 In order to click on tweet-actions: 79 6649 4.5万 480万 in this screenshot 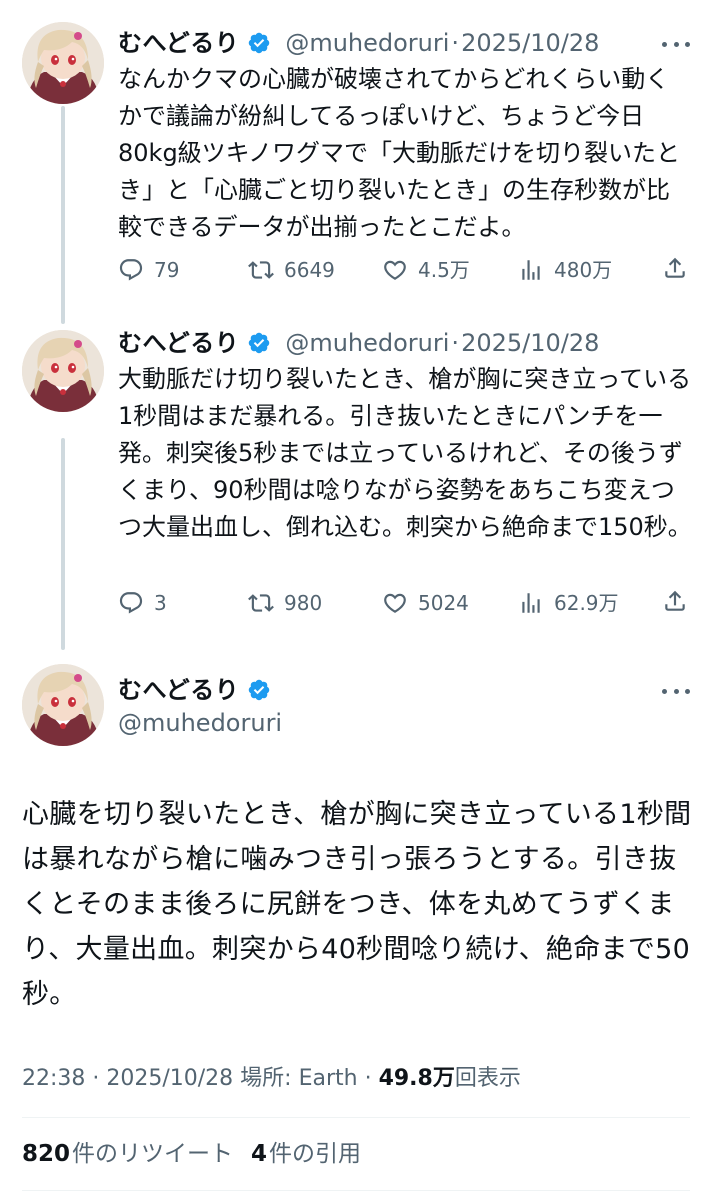, I will do `click(404, 270)`.